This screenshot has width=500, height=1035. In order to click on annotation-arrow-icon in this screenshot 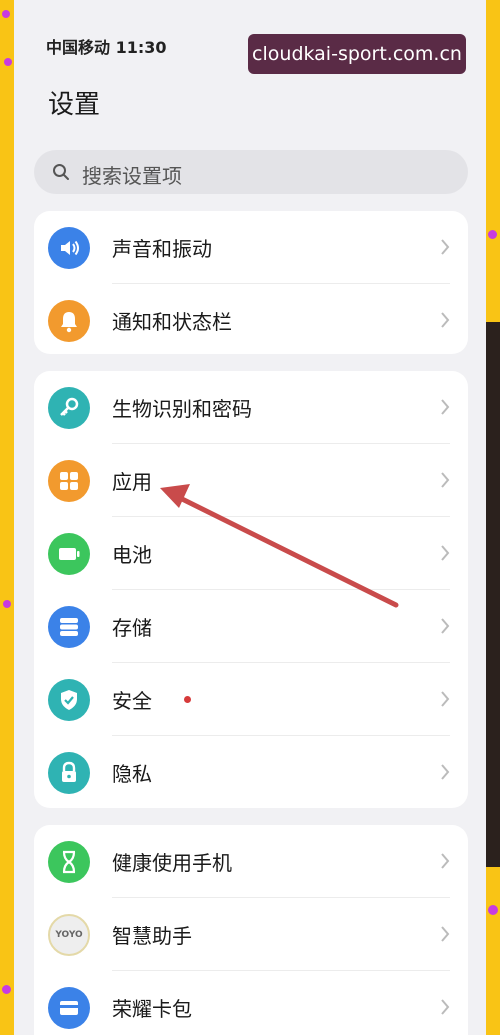, I will do `click(279, 546)`.